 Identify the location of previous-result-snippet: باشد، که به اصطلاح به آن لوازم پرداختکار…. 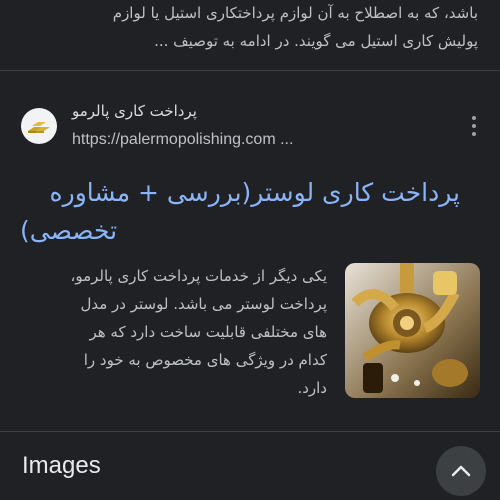
(250, 35).